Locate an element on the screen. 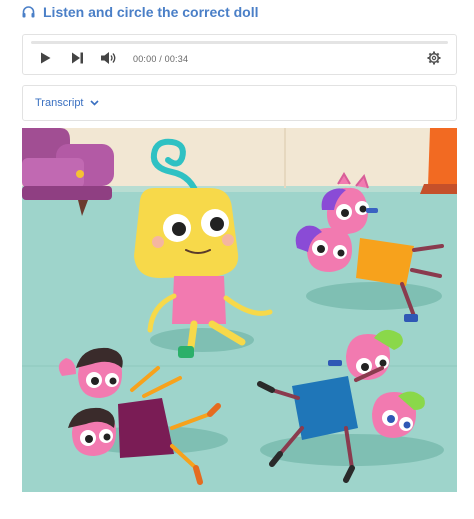  skip-forward-icon is located at coordinates (77, 60).